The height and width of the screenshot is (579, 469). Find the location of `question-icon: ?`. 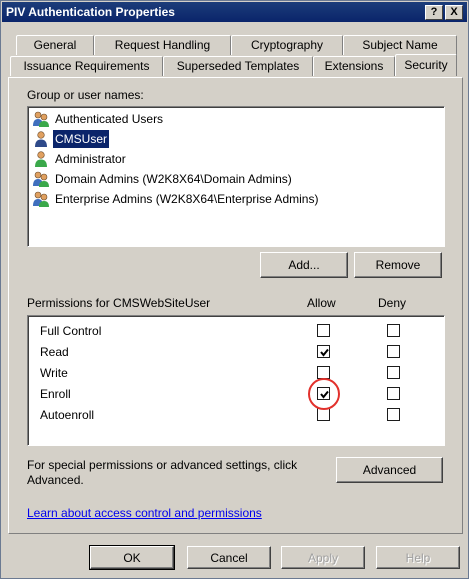

question-icon: ? is located at coordinates (434, 12).